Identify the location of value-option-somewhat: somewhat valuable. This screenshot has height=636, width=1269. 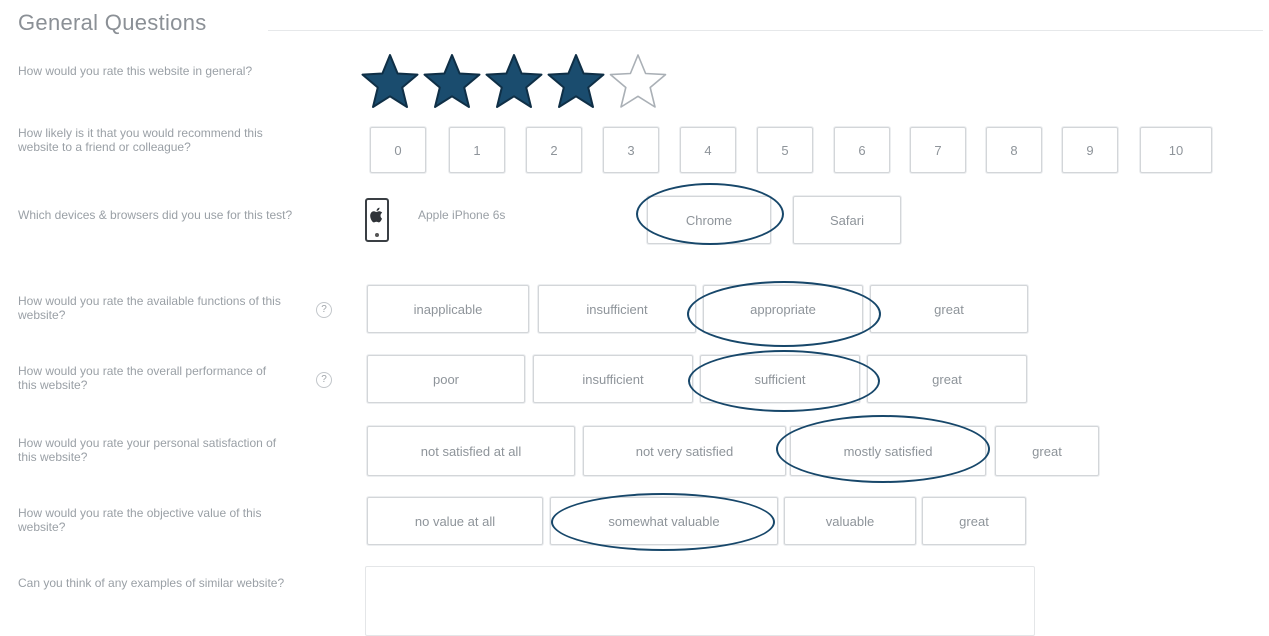
(664, 521).